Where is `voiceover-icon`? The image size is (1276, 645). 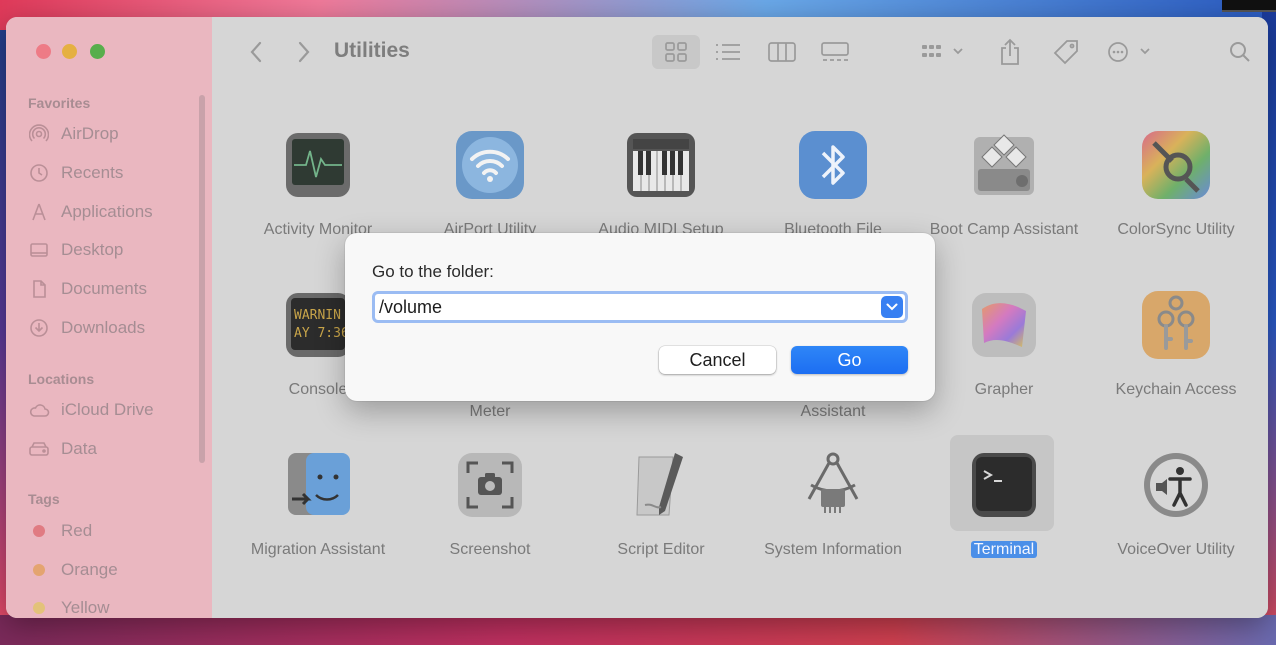 voiceover-icon is located at coordinates (1176, 485).